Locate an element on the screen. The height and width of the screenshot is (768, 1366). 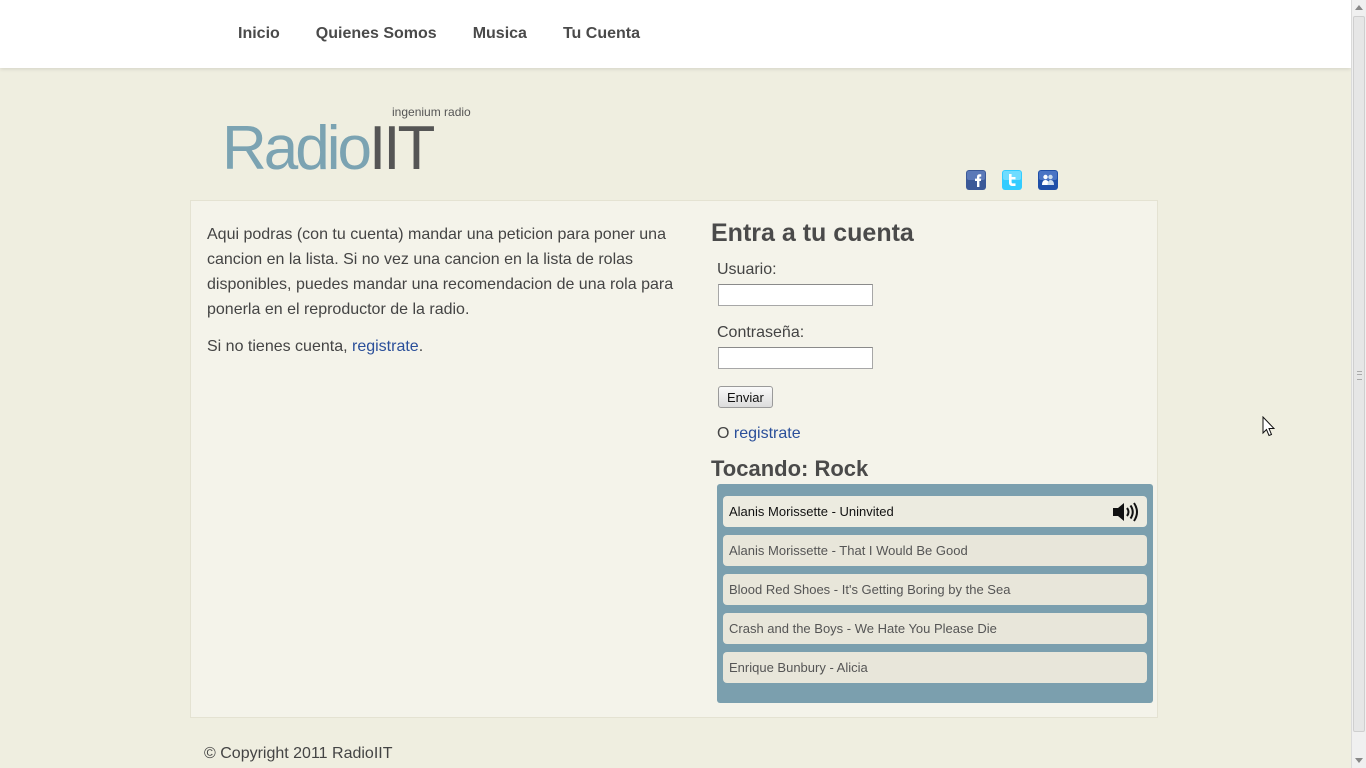
register-link-login: registrate is located at coordinates (767, 433).